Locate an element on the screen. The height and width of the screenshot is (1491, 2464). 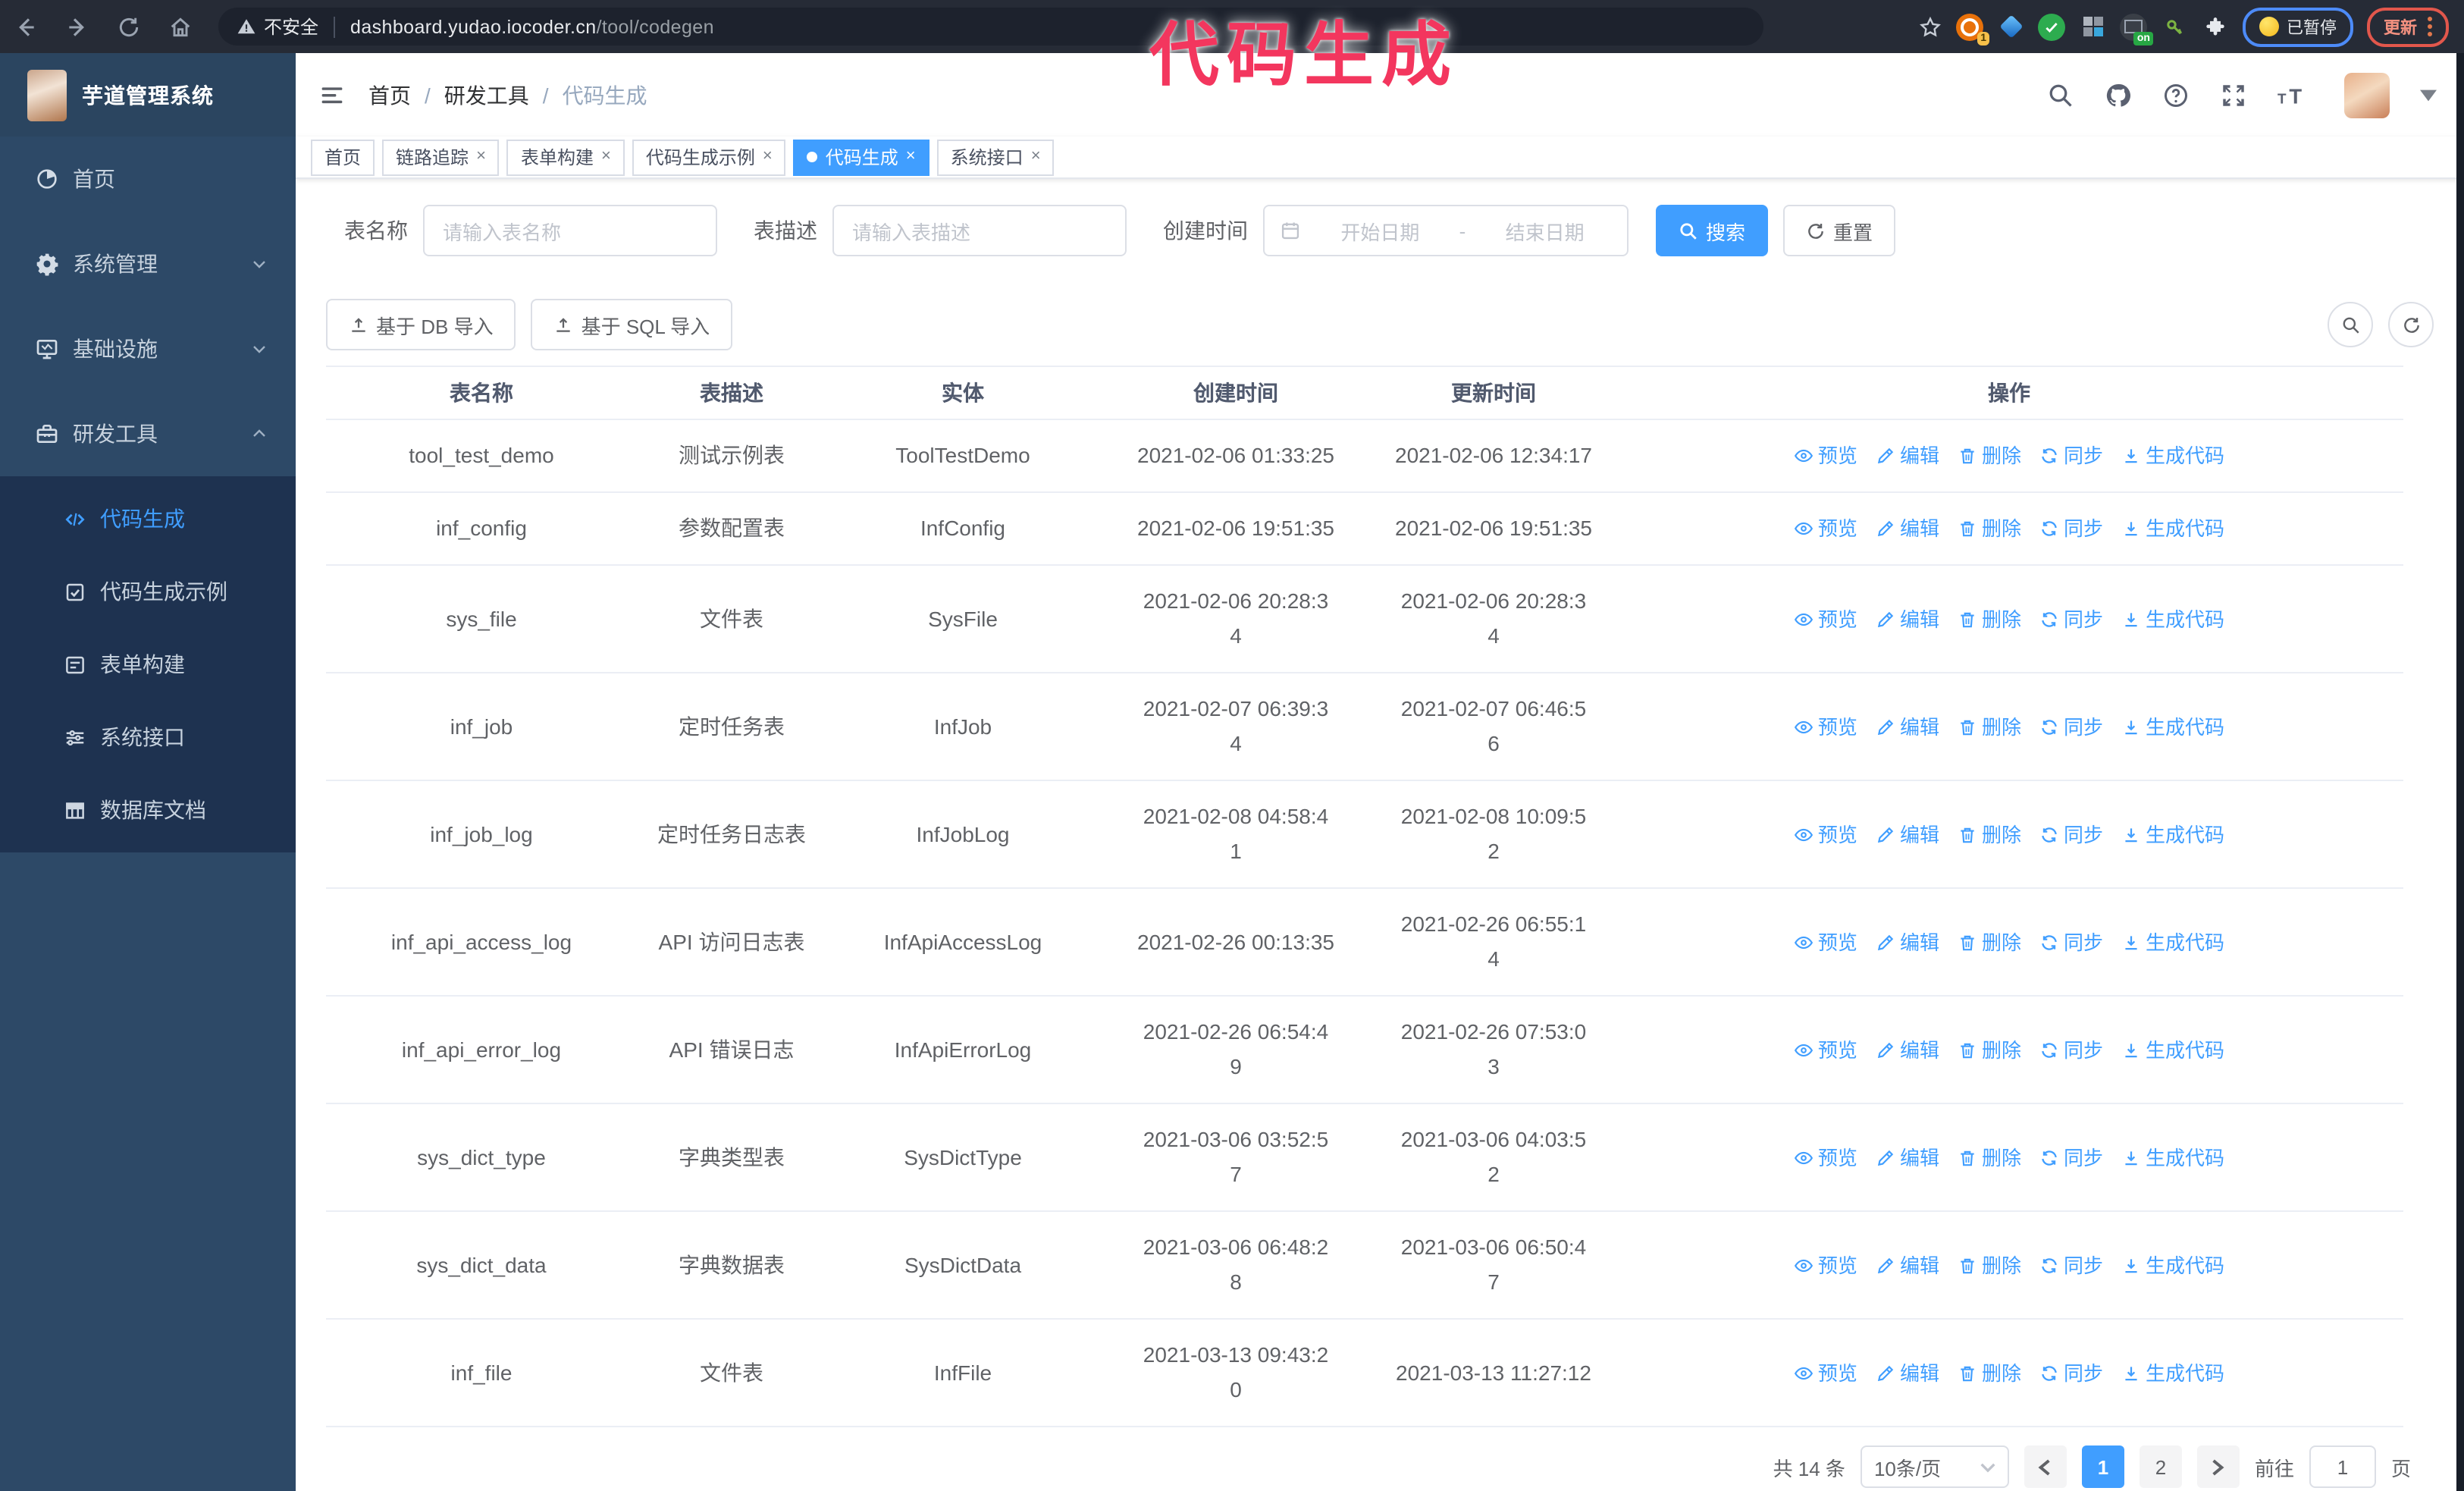
security-indicator: 不安全 is located at coordinates (277, 26).